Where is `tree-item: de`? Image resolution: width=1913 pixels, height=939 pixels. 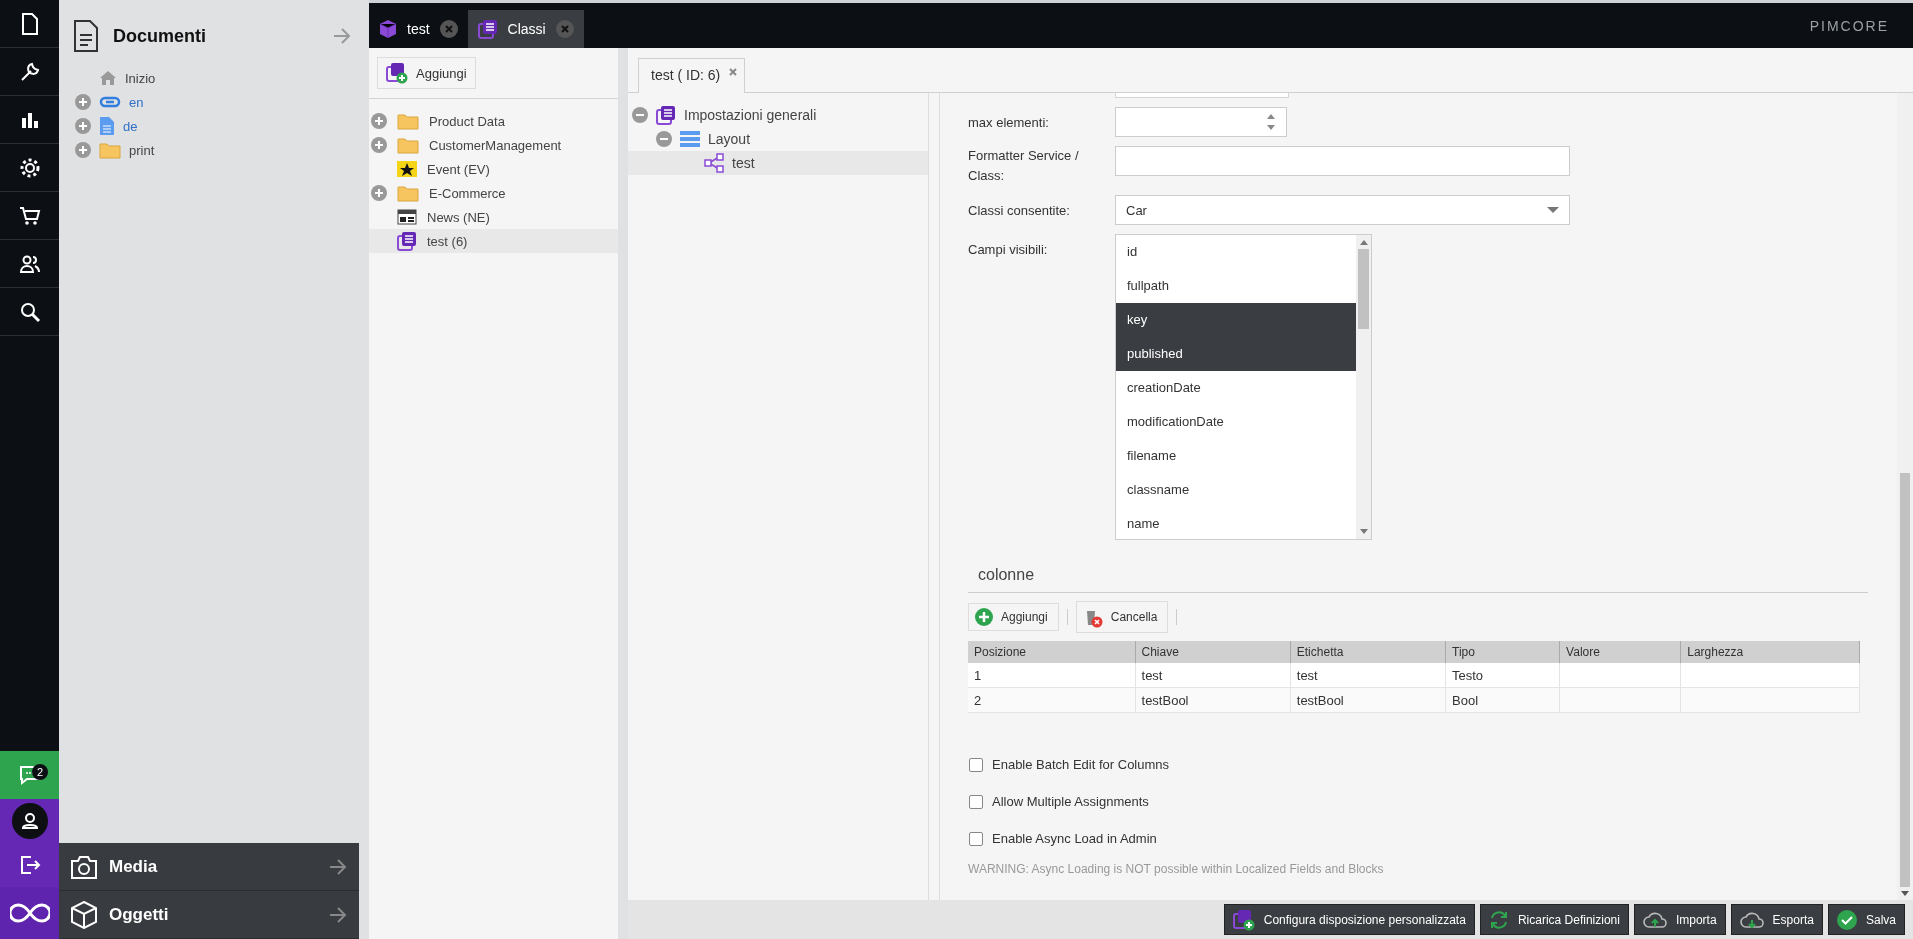
tree-item: de is located at coordinates (130, 126).